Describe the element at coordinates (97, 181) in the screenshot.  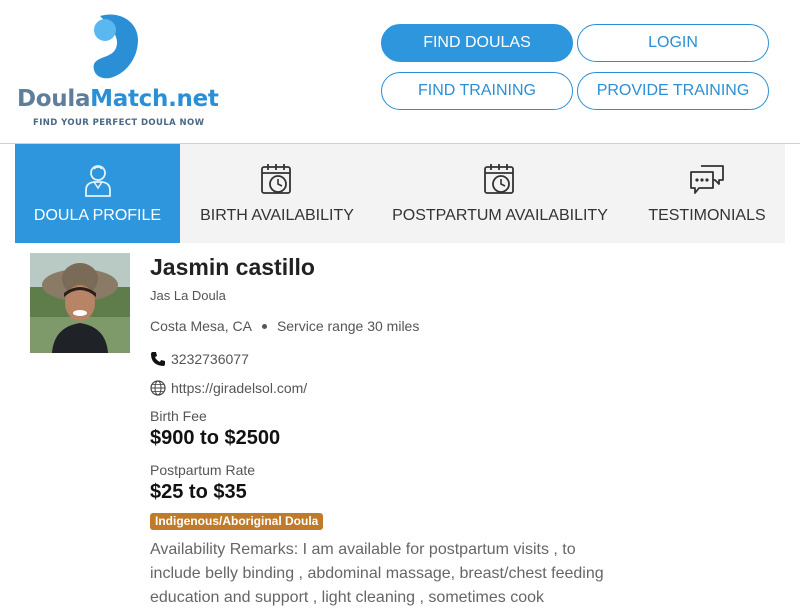
I see `user-icon` at that location.